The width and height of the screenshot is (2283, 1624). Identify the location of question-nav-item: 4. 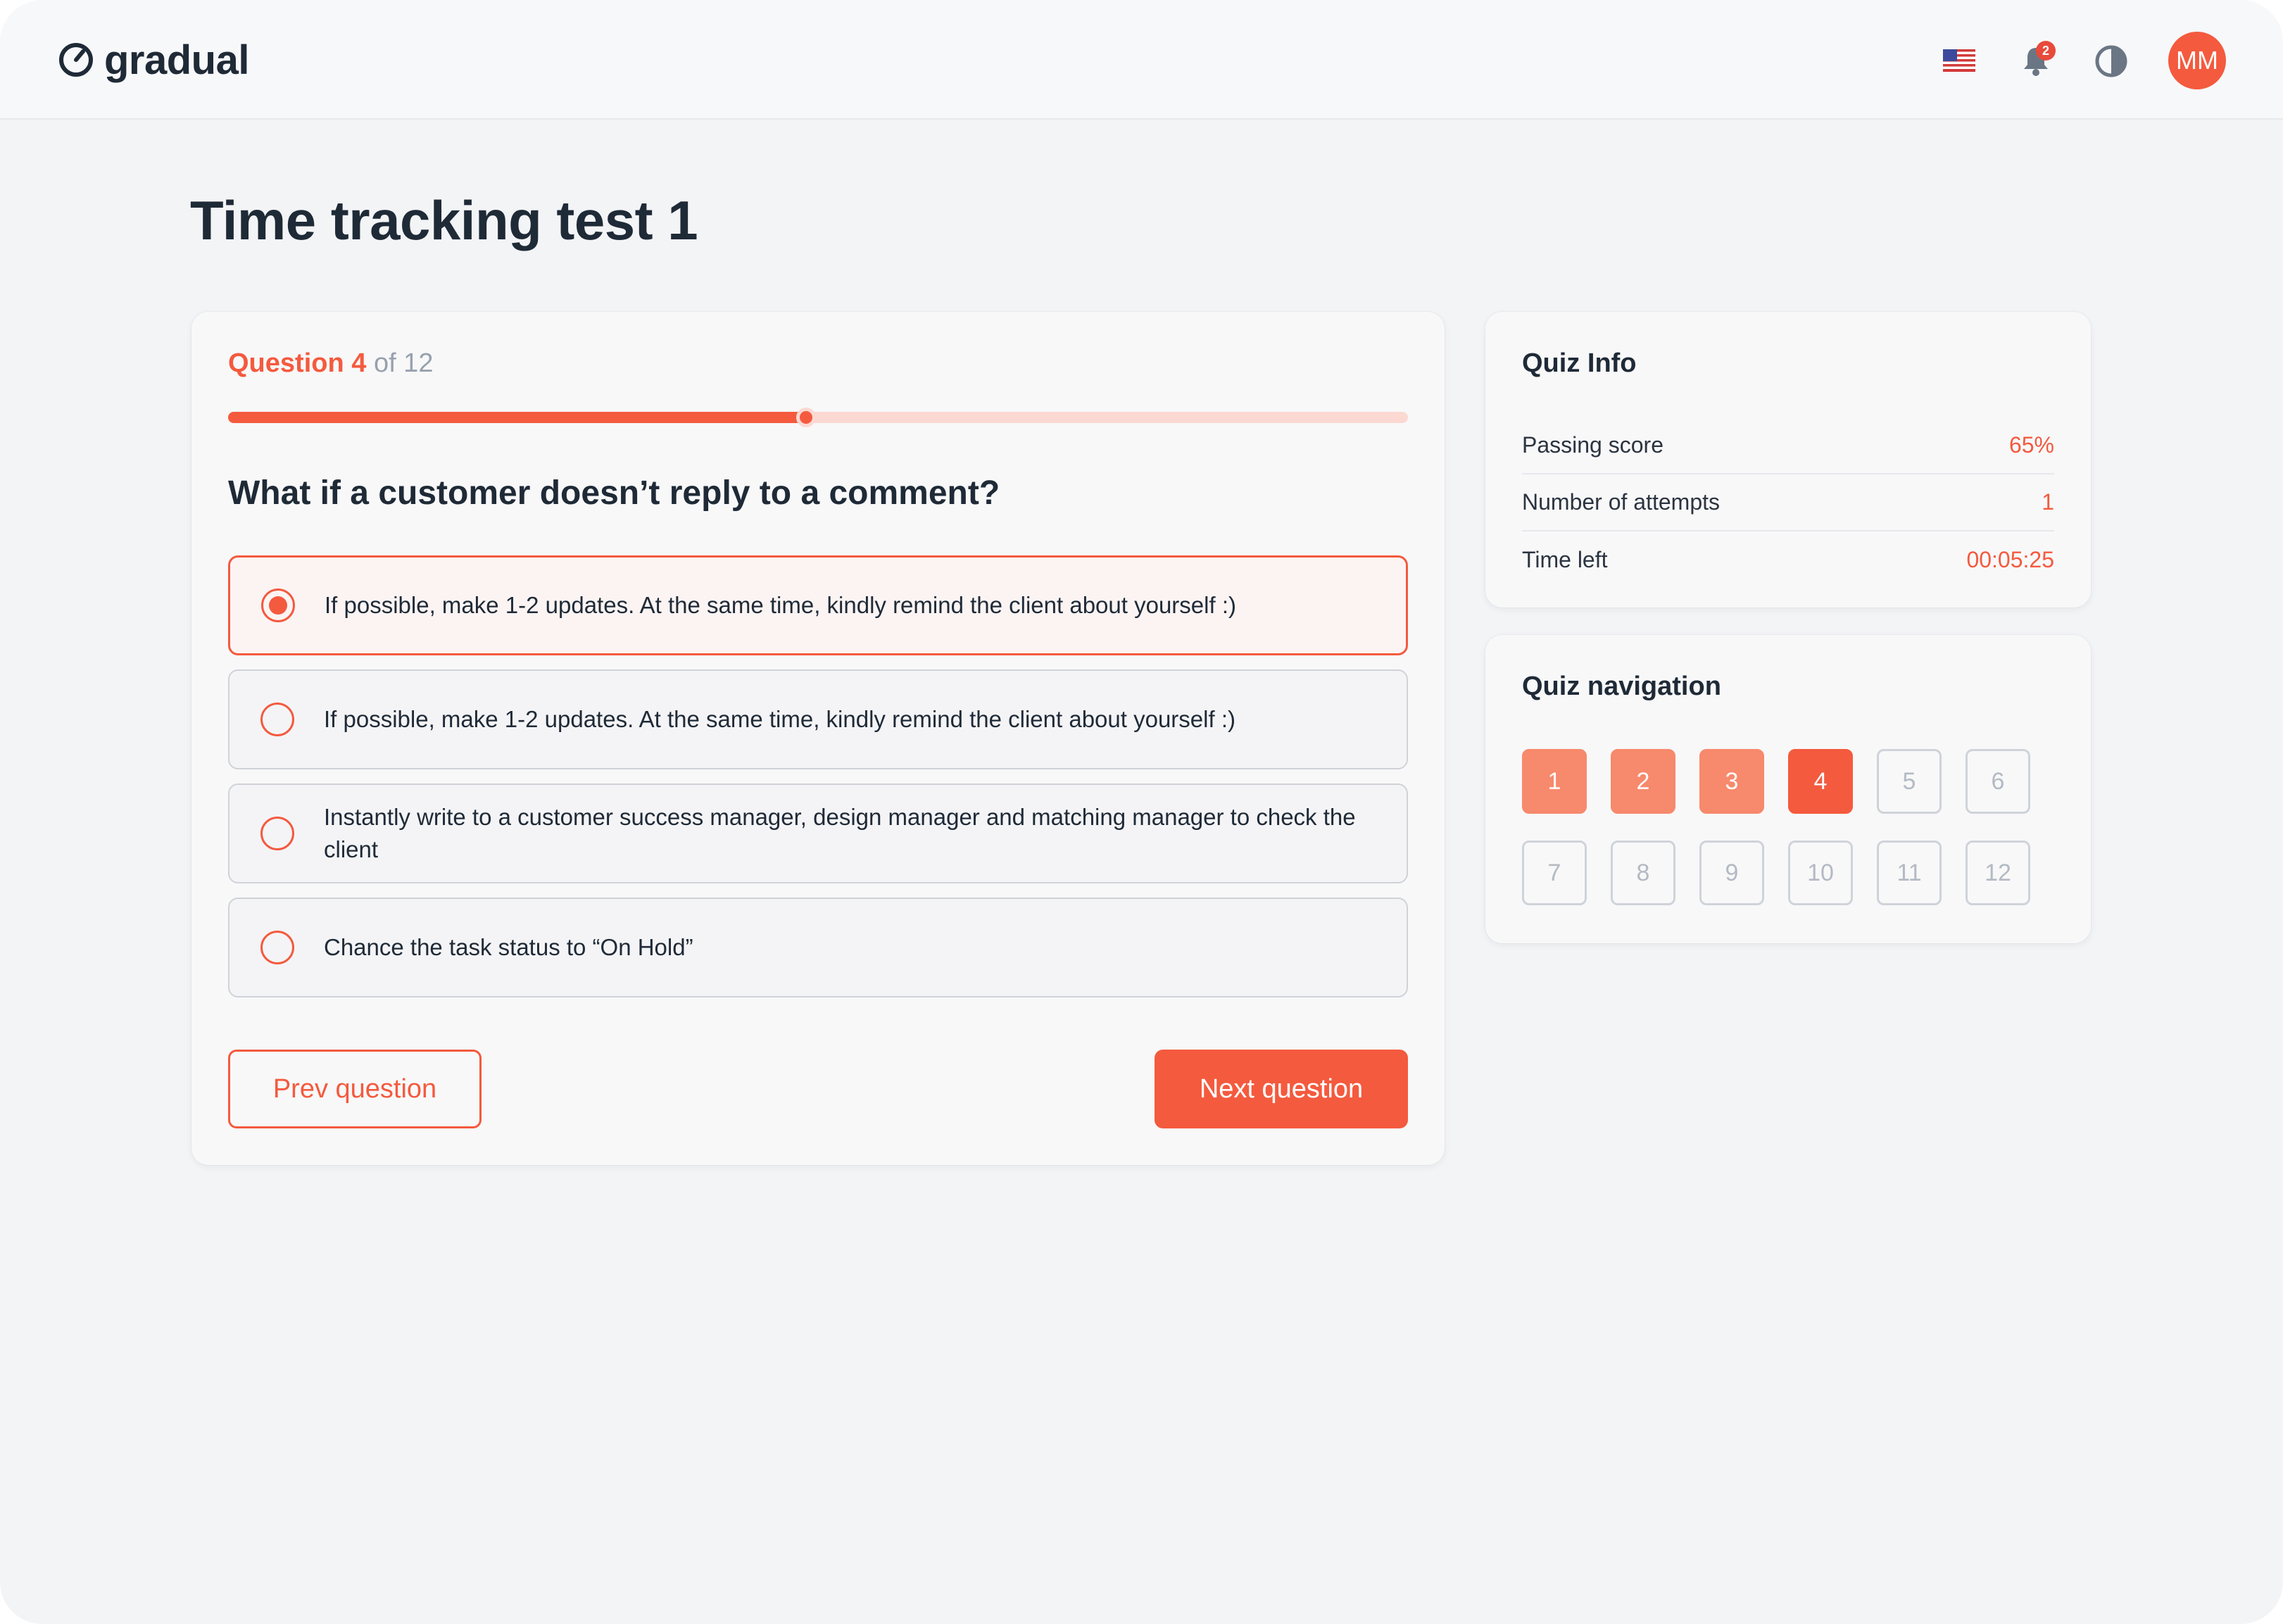
(1820, 781).